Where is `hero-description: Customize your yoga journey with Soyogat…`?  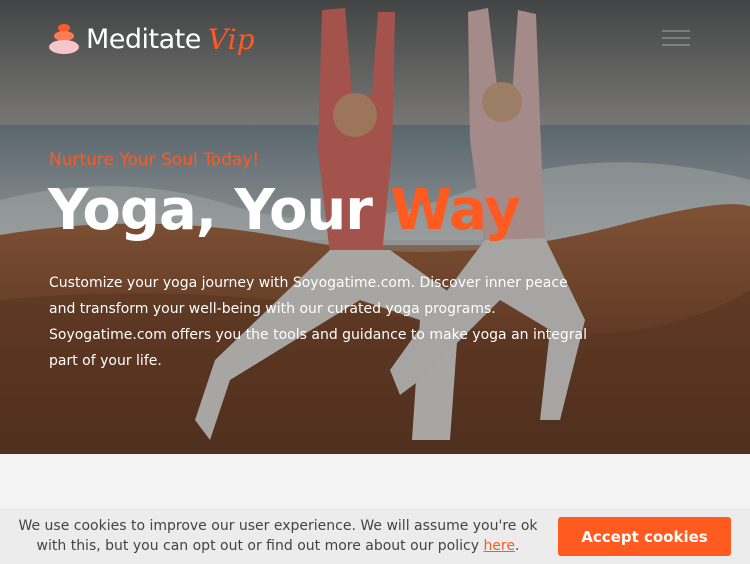 hero-description: Customize your yoga journey with Soyogat… is located at coordinates (318, 322).